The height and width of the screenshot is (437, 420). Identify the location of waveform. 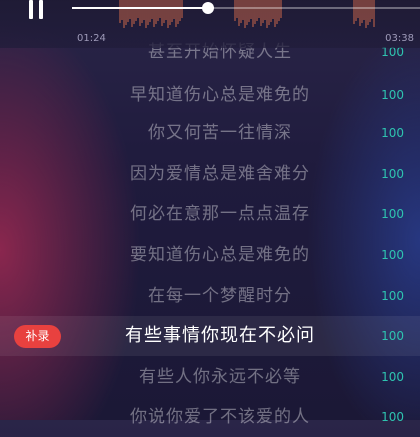
(247, 14).